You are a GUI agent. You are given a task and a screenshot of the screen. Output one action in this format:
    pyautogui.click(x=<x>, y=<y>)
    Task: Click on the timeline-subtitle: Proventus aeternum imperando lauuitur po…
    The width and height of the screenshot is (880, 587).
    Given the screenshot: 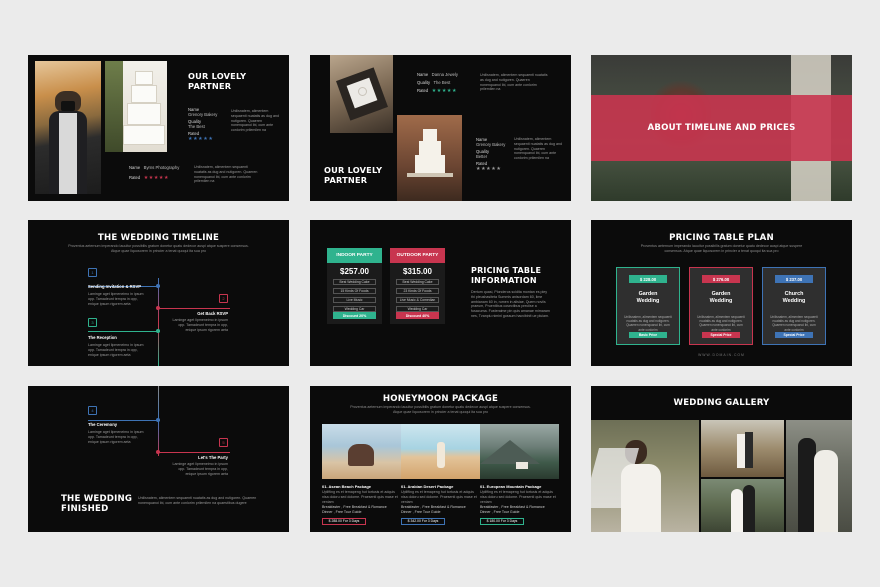 What is the action you would take?
    pyautogui.click(x=158, y=248)
    